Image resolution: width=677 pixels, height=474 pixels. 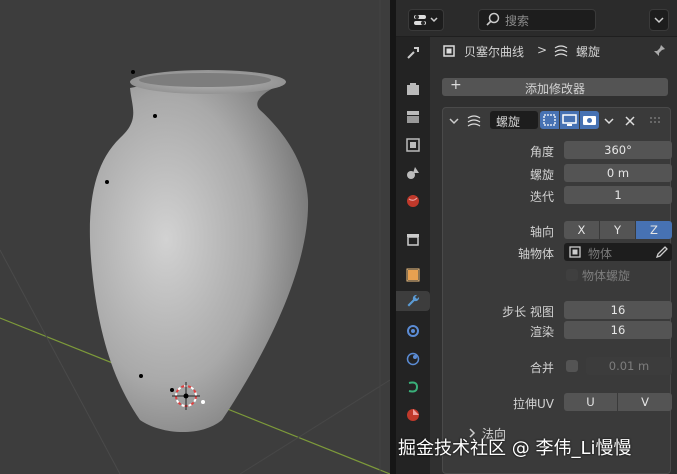 I want to click on breadcrumb: 贝塞尔曲线 > 螺旋, so click(x=553, y=50).